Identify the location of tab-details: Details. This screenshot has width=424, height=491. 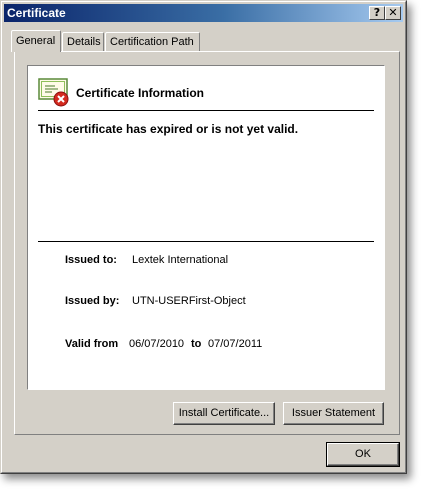
(83, 41).